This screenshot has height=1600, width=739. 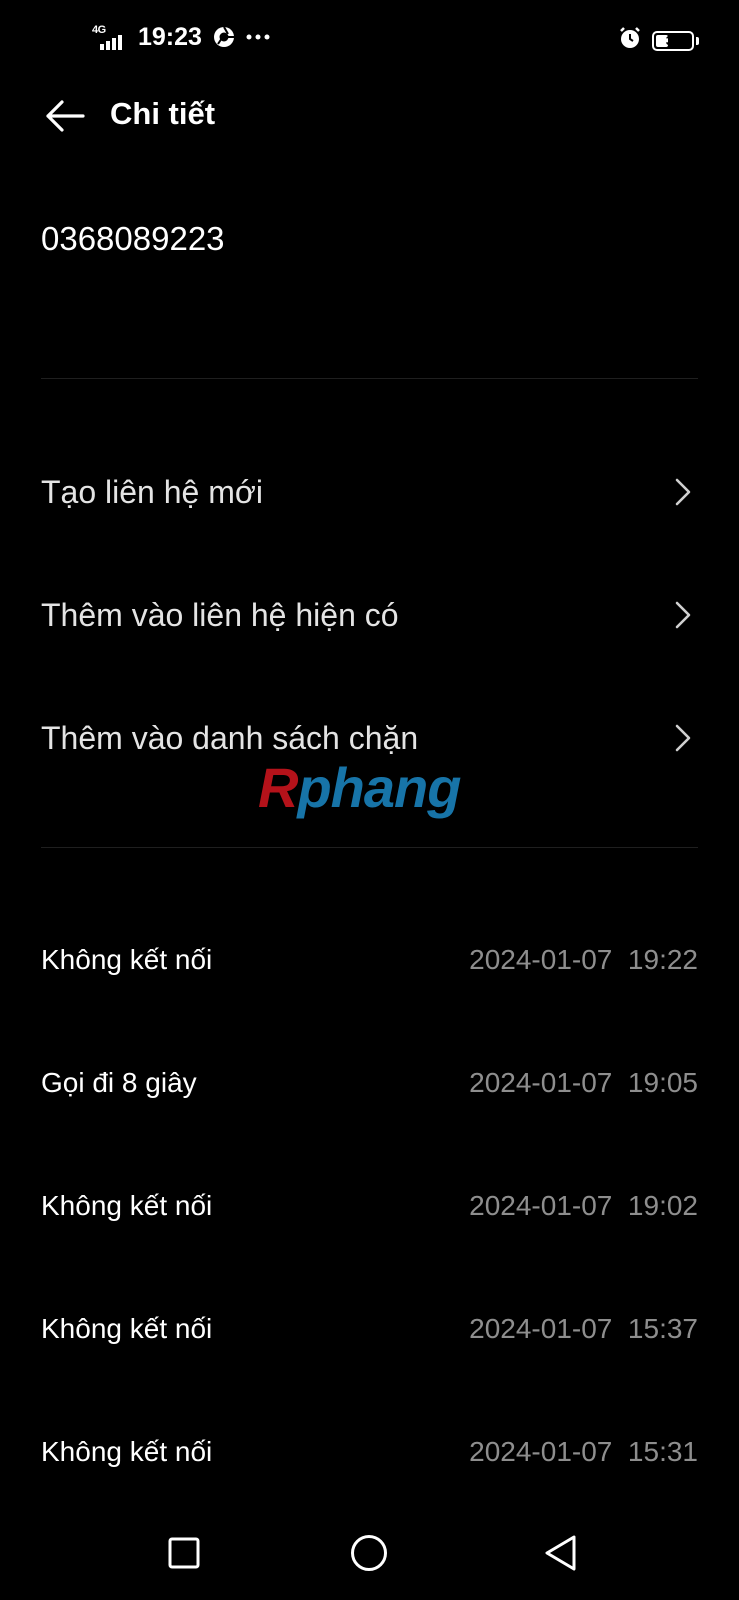 I want to click on call-log-row: Không kết nối 2024-01-07 19:22, so click(x=369, y=960).